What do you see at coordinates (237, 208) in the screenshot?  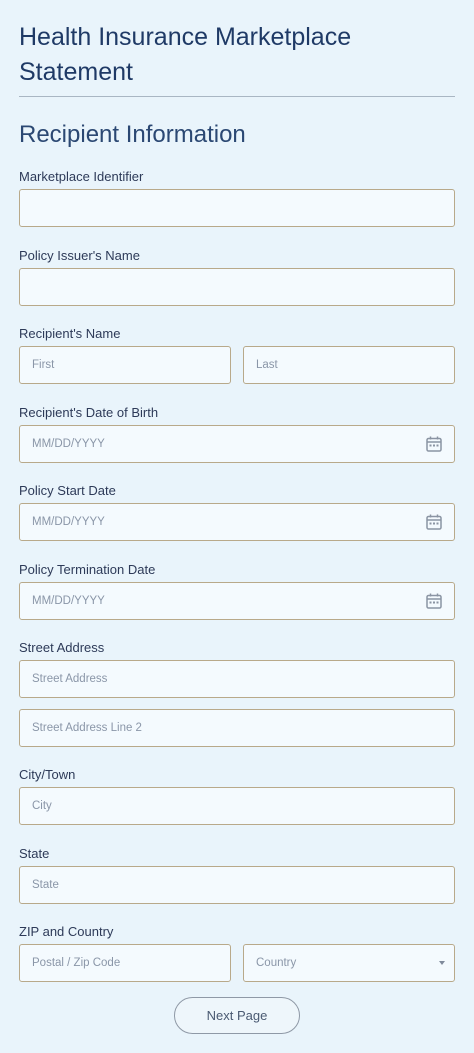 I see `marketplace-identifier-input` at bounding box center [237, 208].